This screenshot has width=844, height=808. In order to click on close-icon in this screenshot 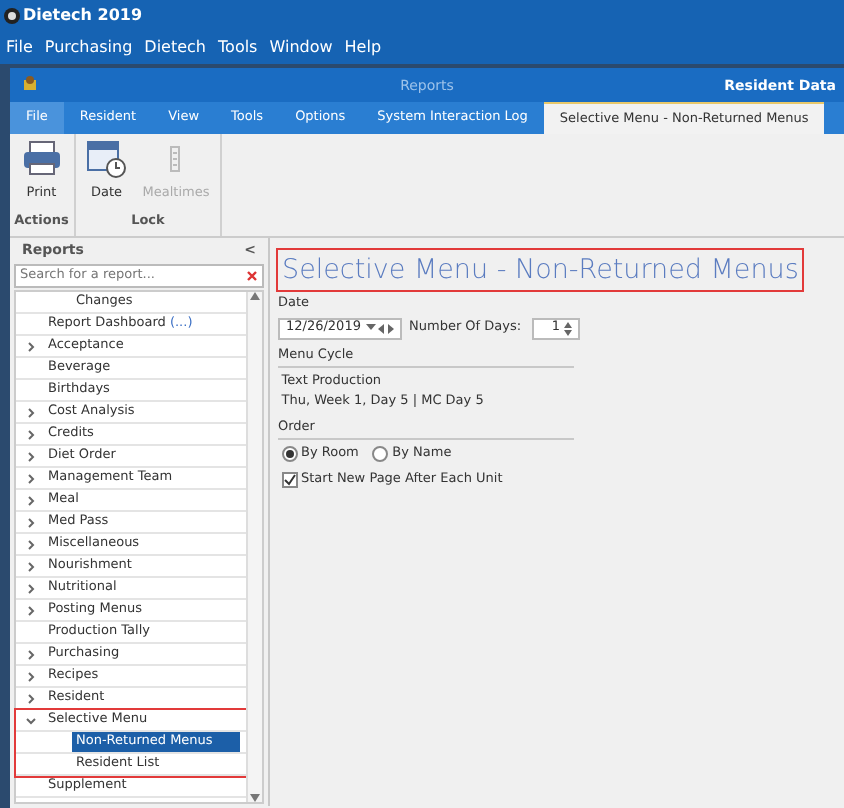, I will do `click(252, 276)`.